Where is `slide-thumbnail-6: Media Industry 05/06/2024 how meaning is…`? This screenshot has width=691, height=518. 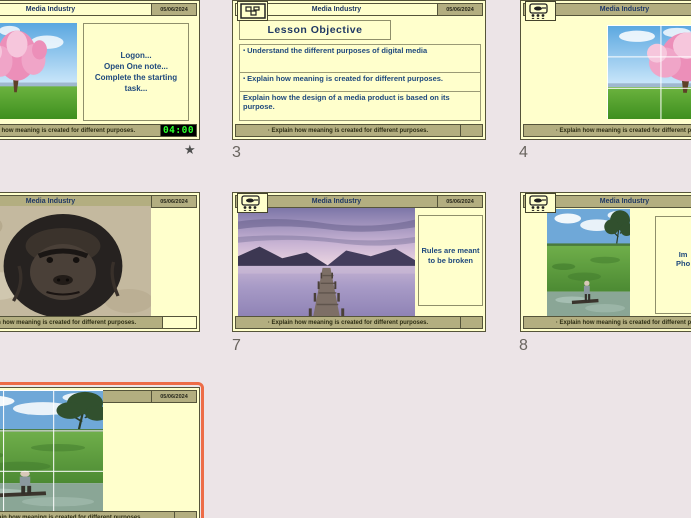
slide-thumbnail-6: Media Industry 05/06/2024 how meaning is… is located at coordinates (100, 262).